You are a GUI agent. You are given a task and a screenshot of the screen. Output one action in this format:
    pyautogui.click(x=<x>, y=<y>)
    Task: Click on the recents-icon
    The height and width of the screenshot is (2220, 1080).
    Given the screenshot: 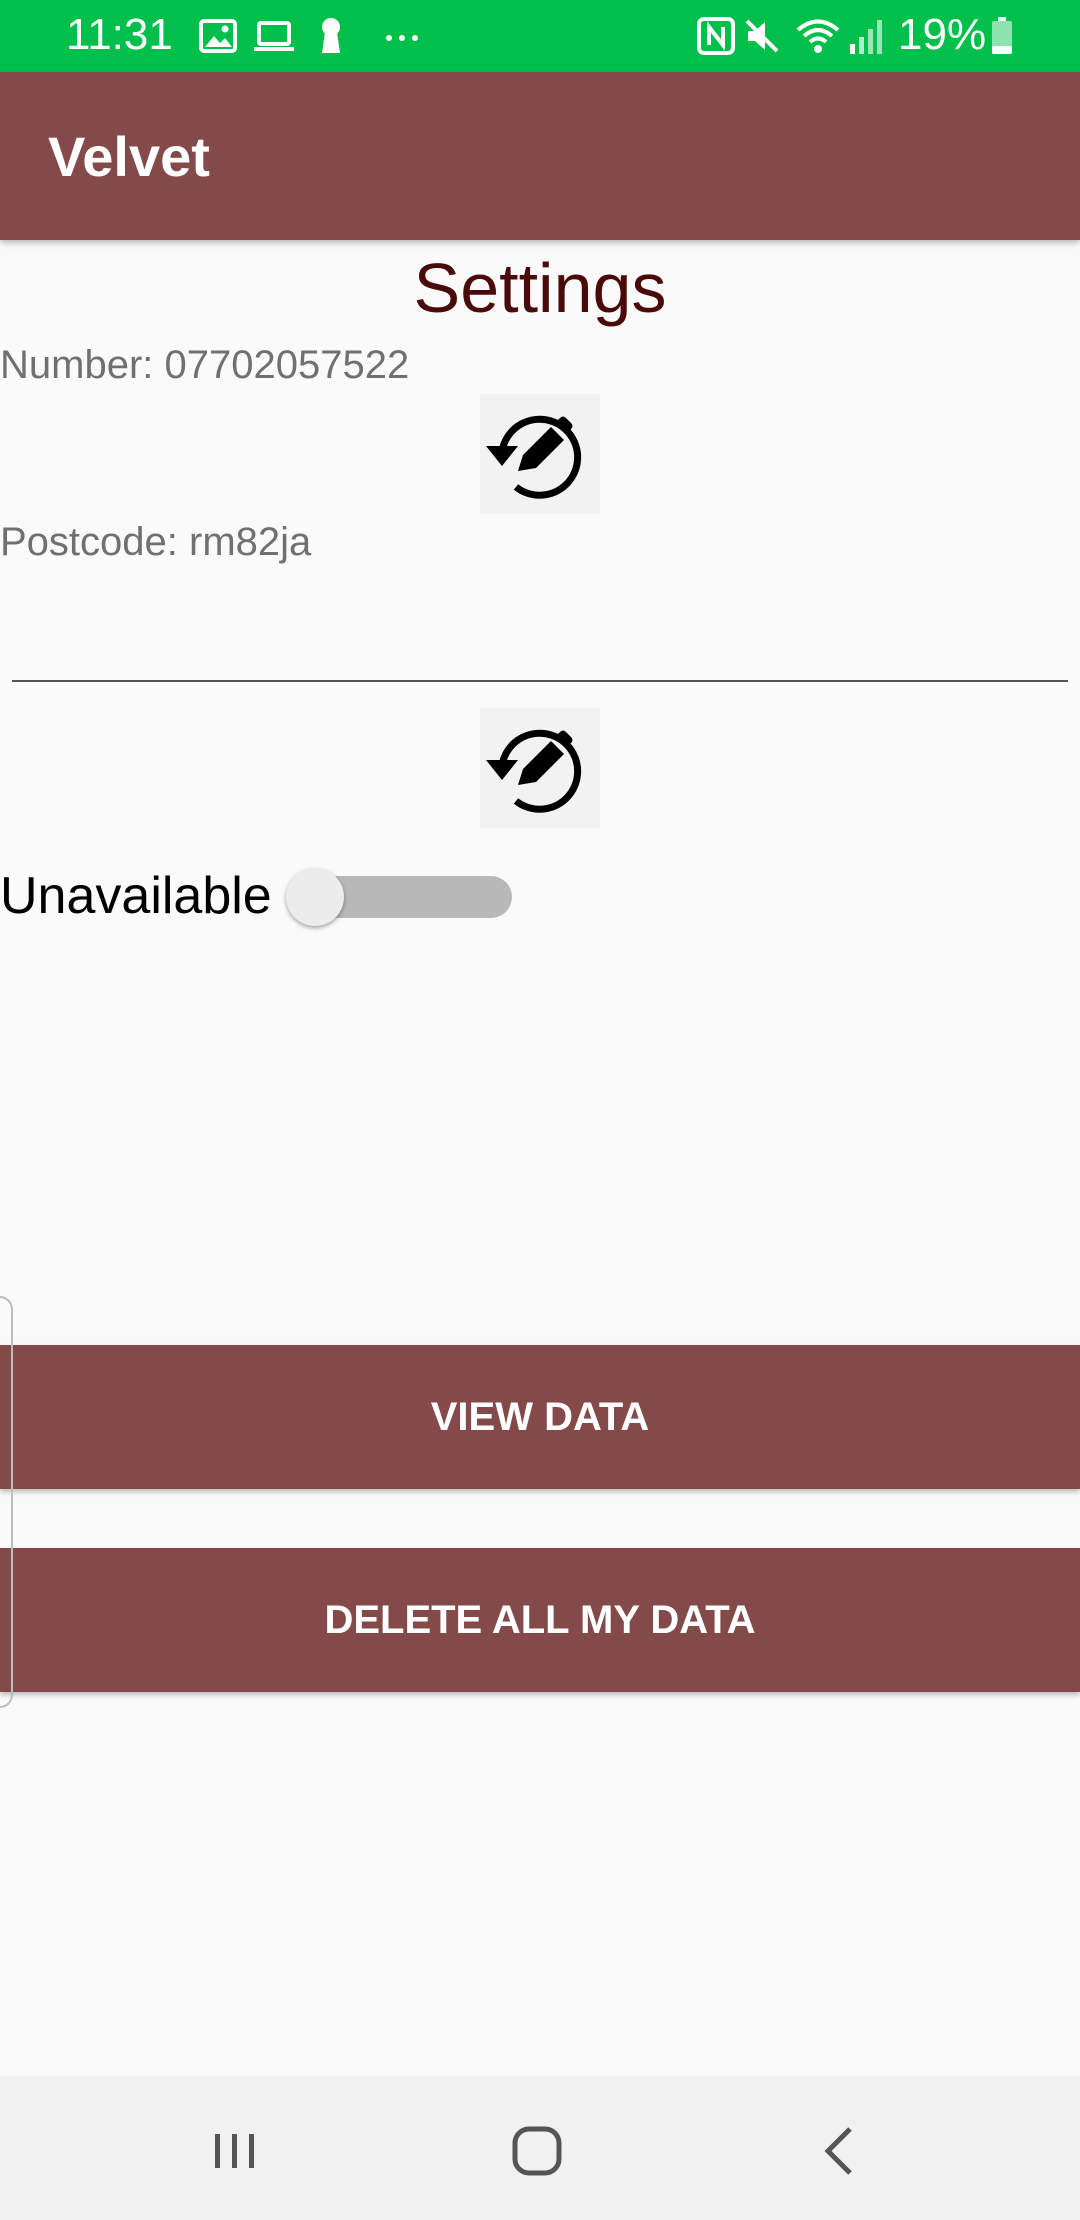 What is the action you would take?
    pyautogui.click(x=235, y=2151)
    